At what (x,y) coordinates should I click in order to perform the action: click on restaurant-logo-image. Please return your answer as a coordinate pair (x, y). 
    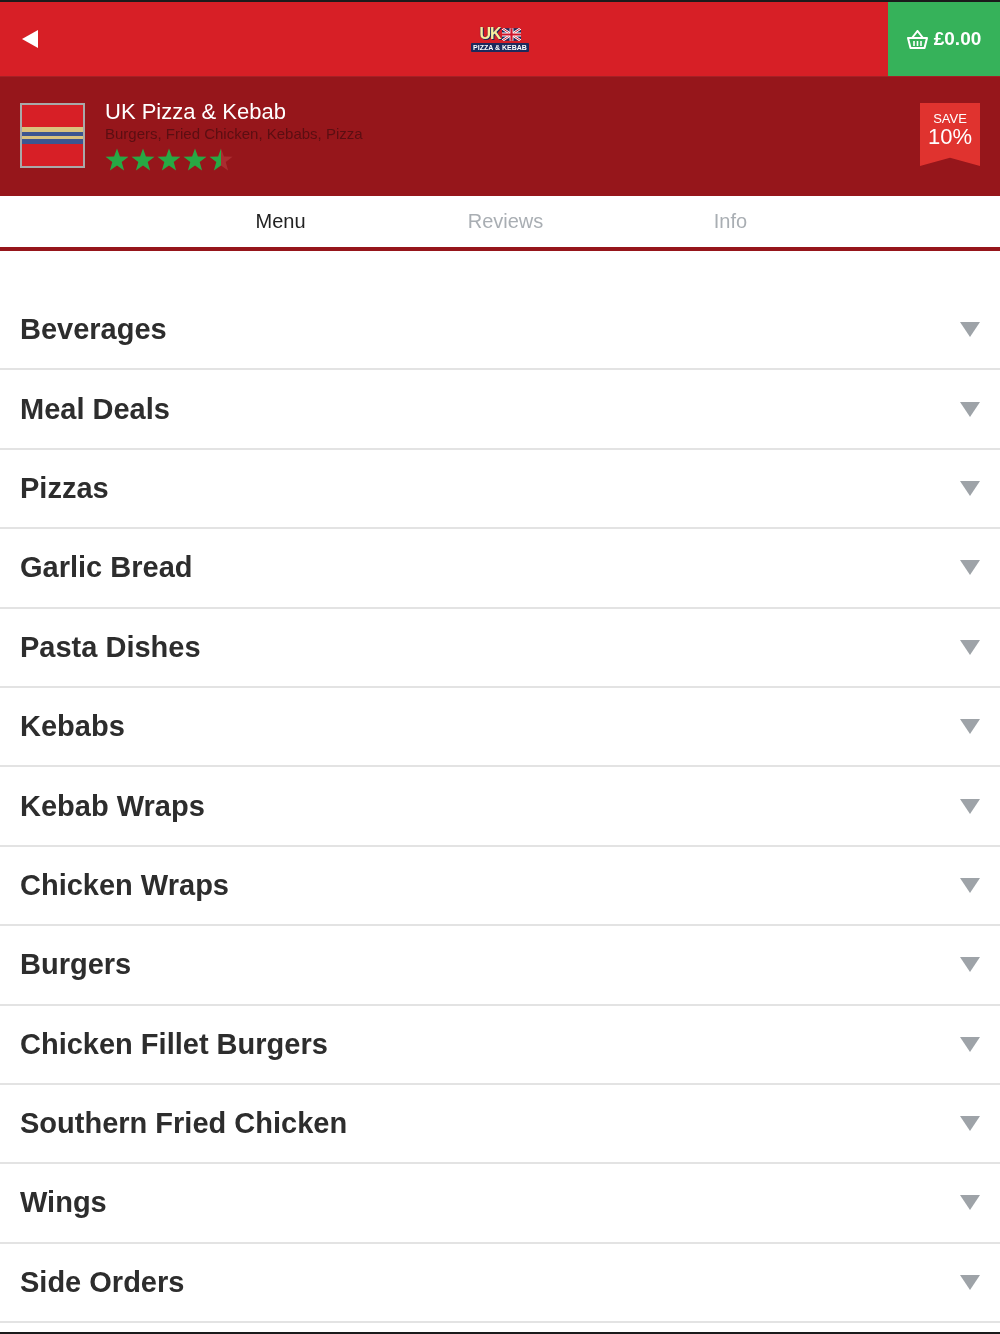
    Looking at the image, I should click on (52, 135).